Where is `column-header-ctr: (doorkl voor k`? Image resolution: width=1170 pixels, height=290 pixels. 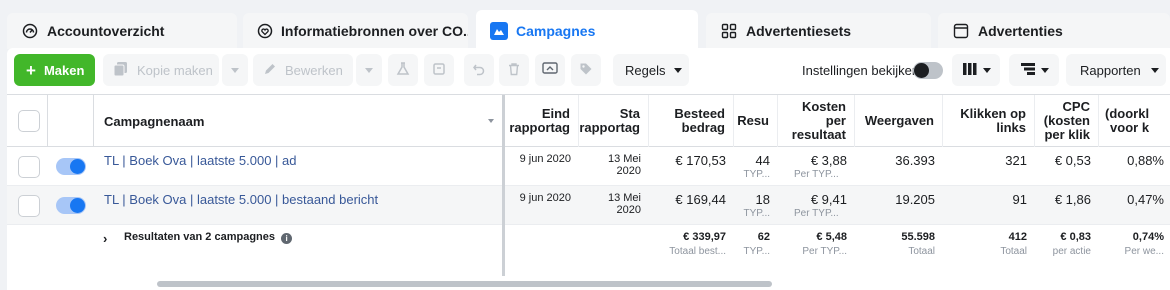
column-header-ctr: (doorkl voor k is located at coordinates (1134, 121).